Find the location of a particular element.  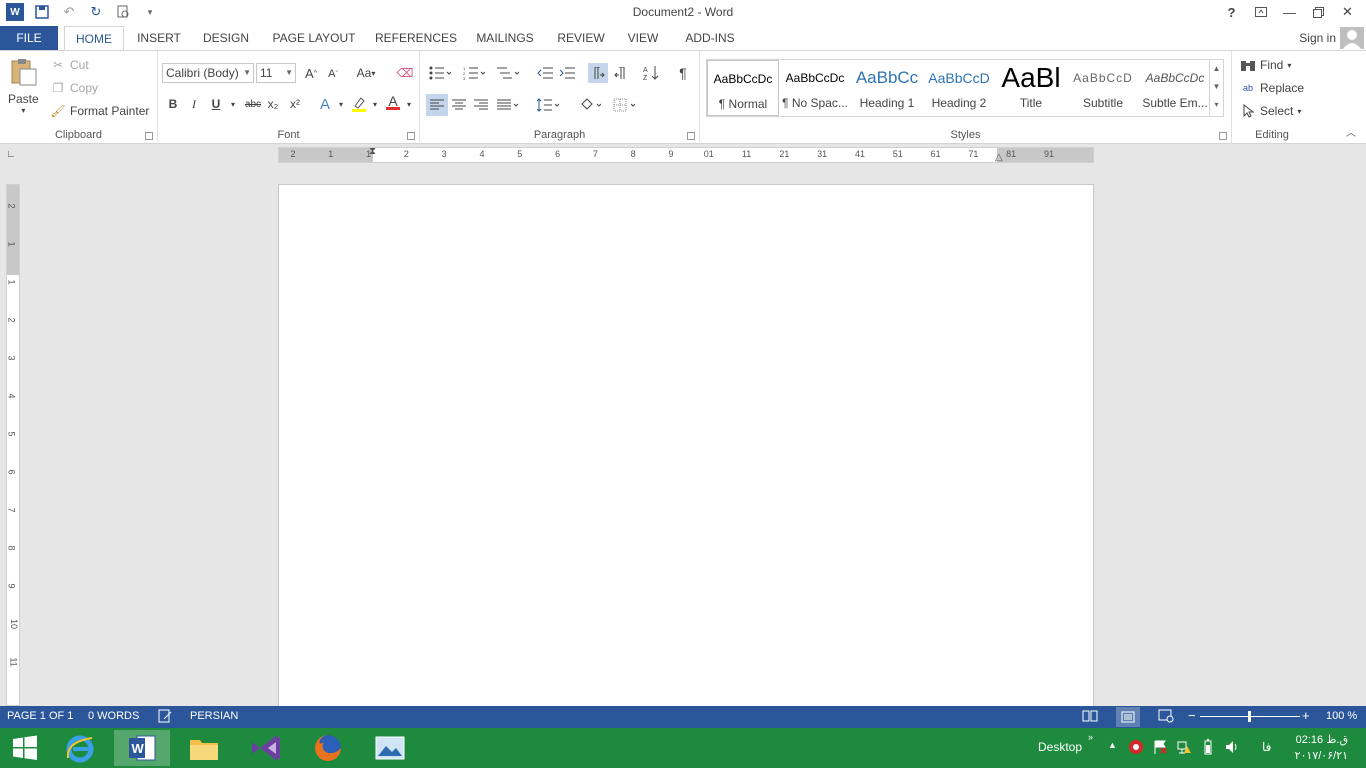

shrink-font-button: Aˇ is located at coordinates (333, 74).